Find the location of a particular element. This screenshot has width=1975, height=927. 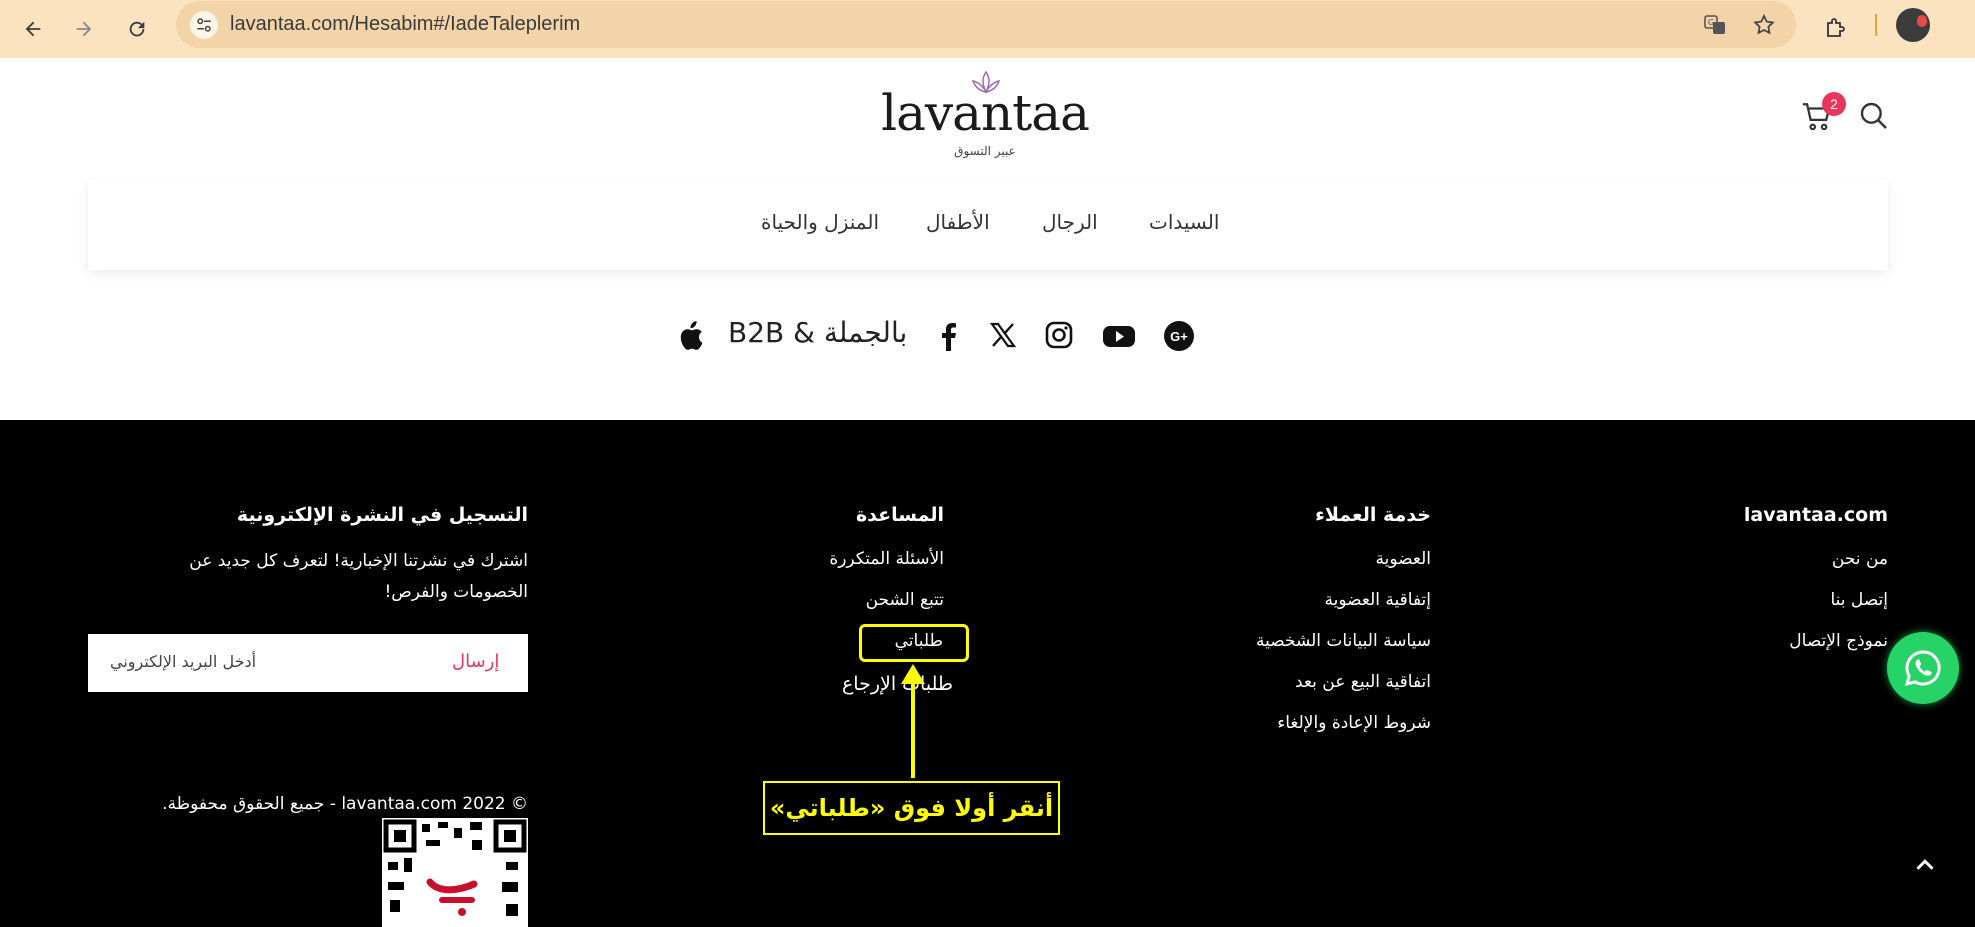

facebook-link is located at coordinates (950, 336).